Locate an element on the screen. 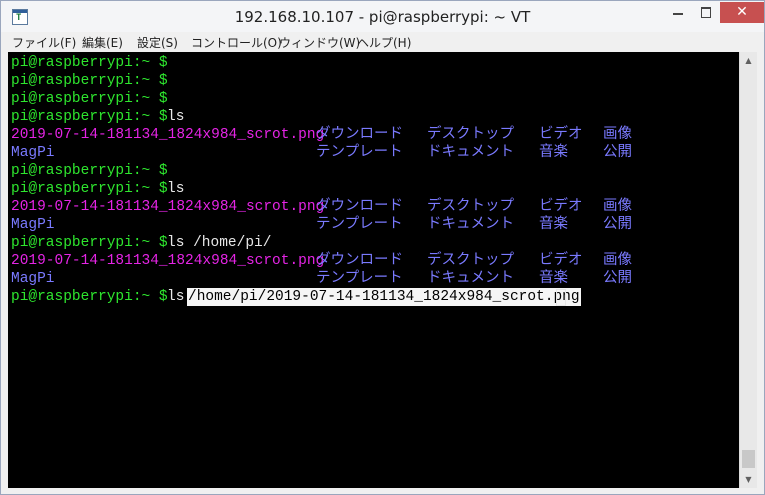 The image size is (765, 495). scroll-thumb is located at coordinates (748, 459).